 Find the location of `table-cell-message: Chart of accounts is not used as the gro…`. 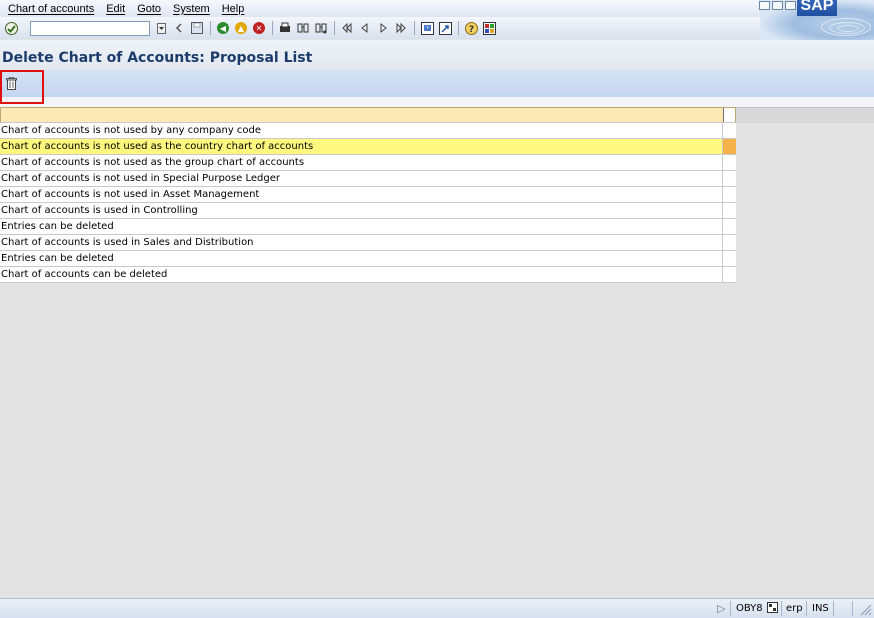

table-cell-message: Chart of accounts is not used as the gro… is located at coordinates (361, 162).